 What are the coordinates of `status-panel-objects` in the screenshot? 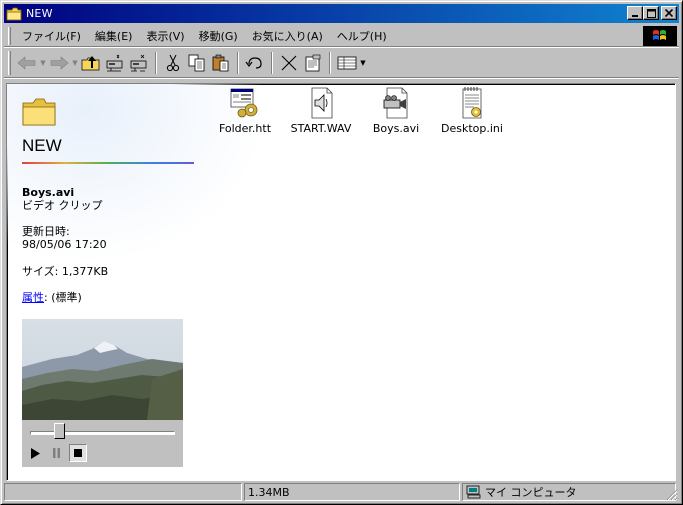 It's located at (123, 492).